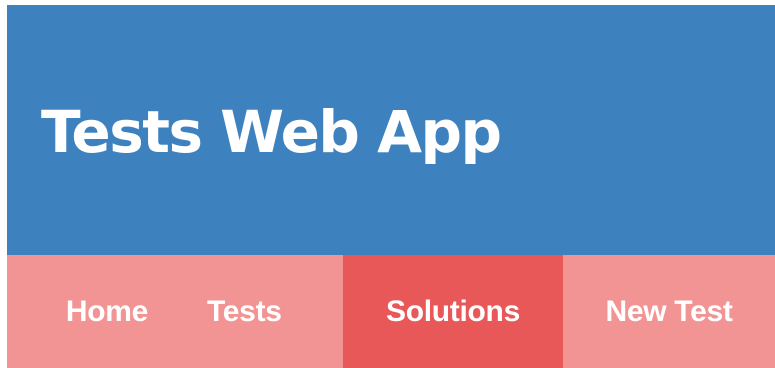 The height and width of the screenshot is (368, 775). I want to click on app-title: Tests Web App, so click(271, 132).